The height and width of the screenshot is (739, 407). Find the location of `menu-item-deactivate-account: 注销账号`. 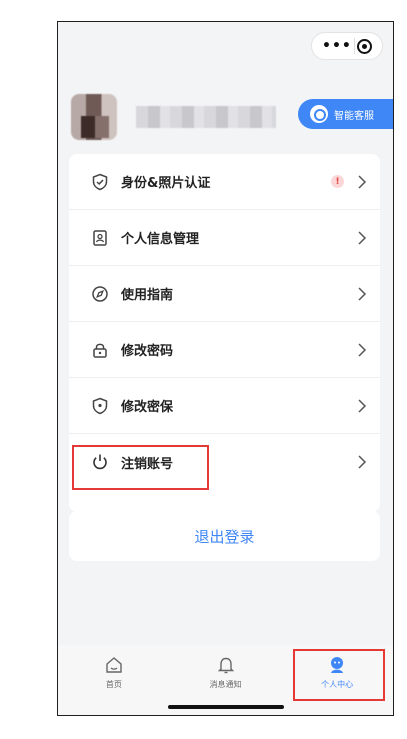

menu-item-deactivate-account: 注销账号 is located at coordinates (224, 462).